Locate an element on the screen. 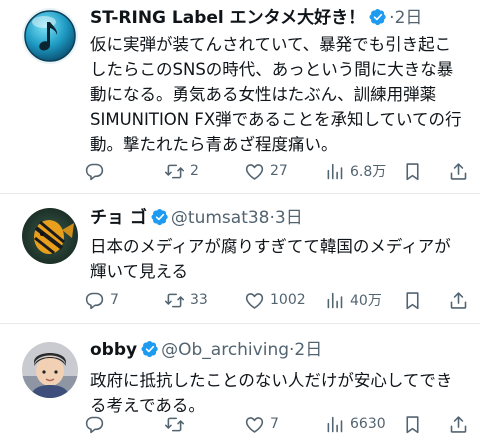 The image size is (480, 445). display-name: ST-RING Label エンタメ大好き！ is located at coordinates (227, 18).